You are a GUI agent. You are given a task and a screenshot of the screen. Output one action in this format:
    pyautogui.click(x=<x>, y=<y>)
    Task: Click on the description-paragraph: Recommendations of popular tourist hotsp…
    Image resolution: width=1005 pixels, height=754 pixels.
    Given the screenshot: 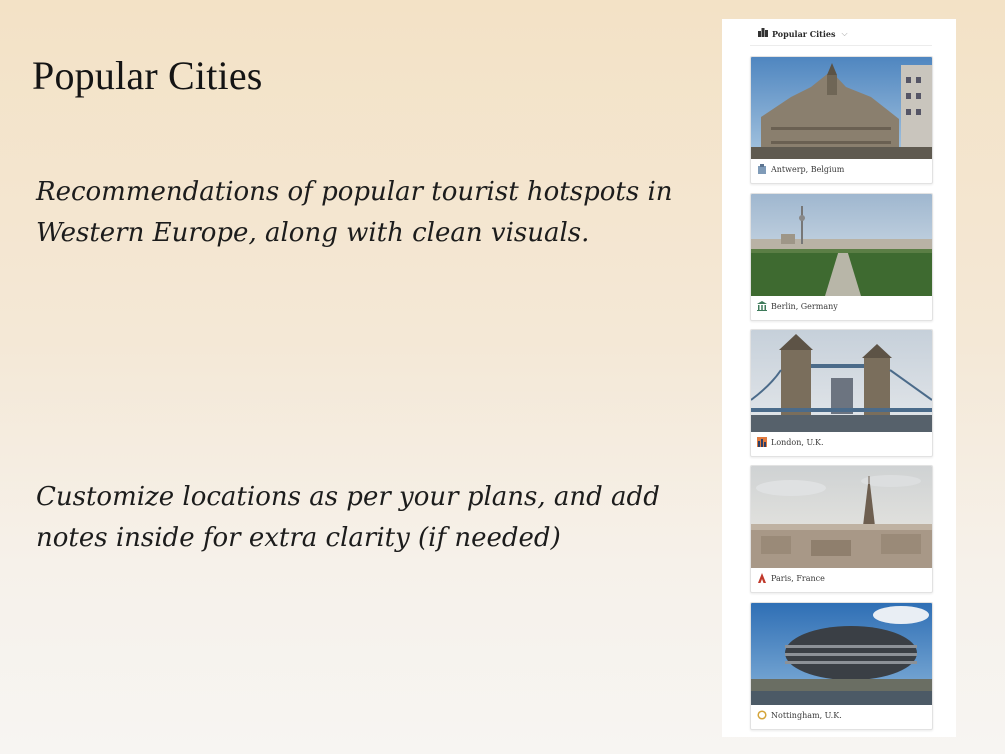 What is the action you would take?
    pyautogui.click(x=354, y=212)
    